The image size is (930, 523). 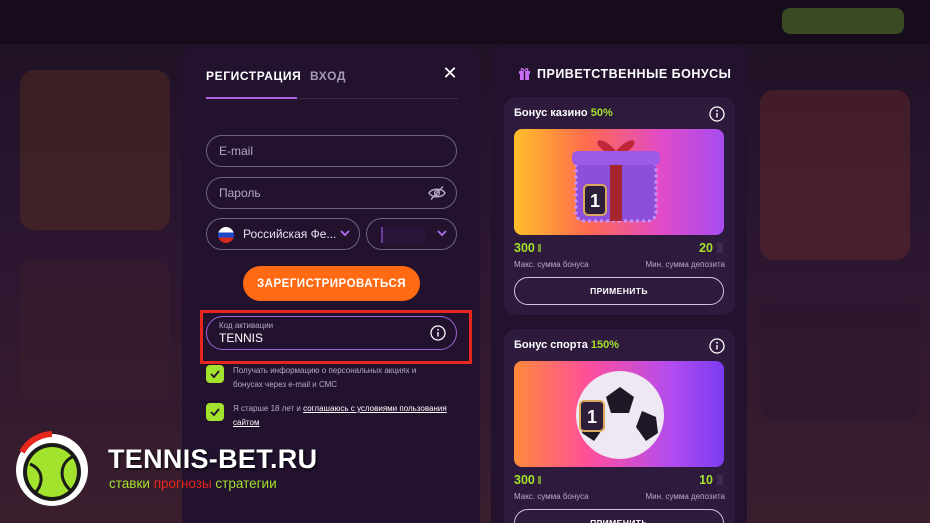 I want to click on card-title-text: Бонус спорта, so click(x=551, y=345).